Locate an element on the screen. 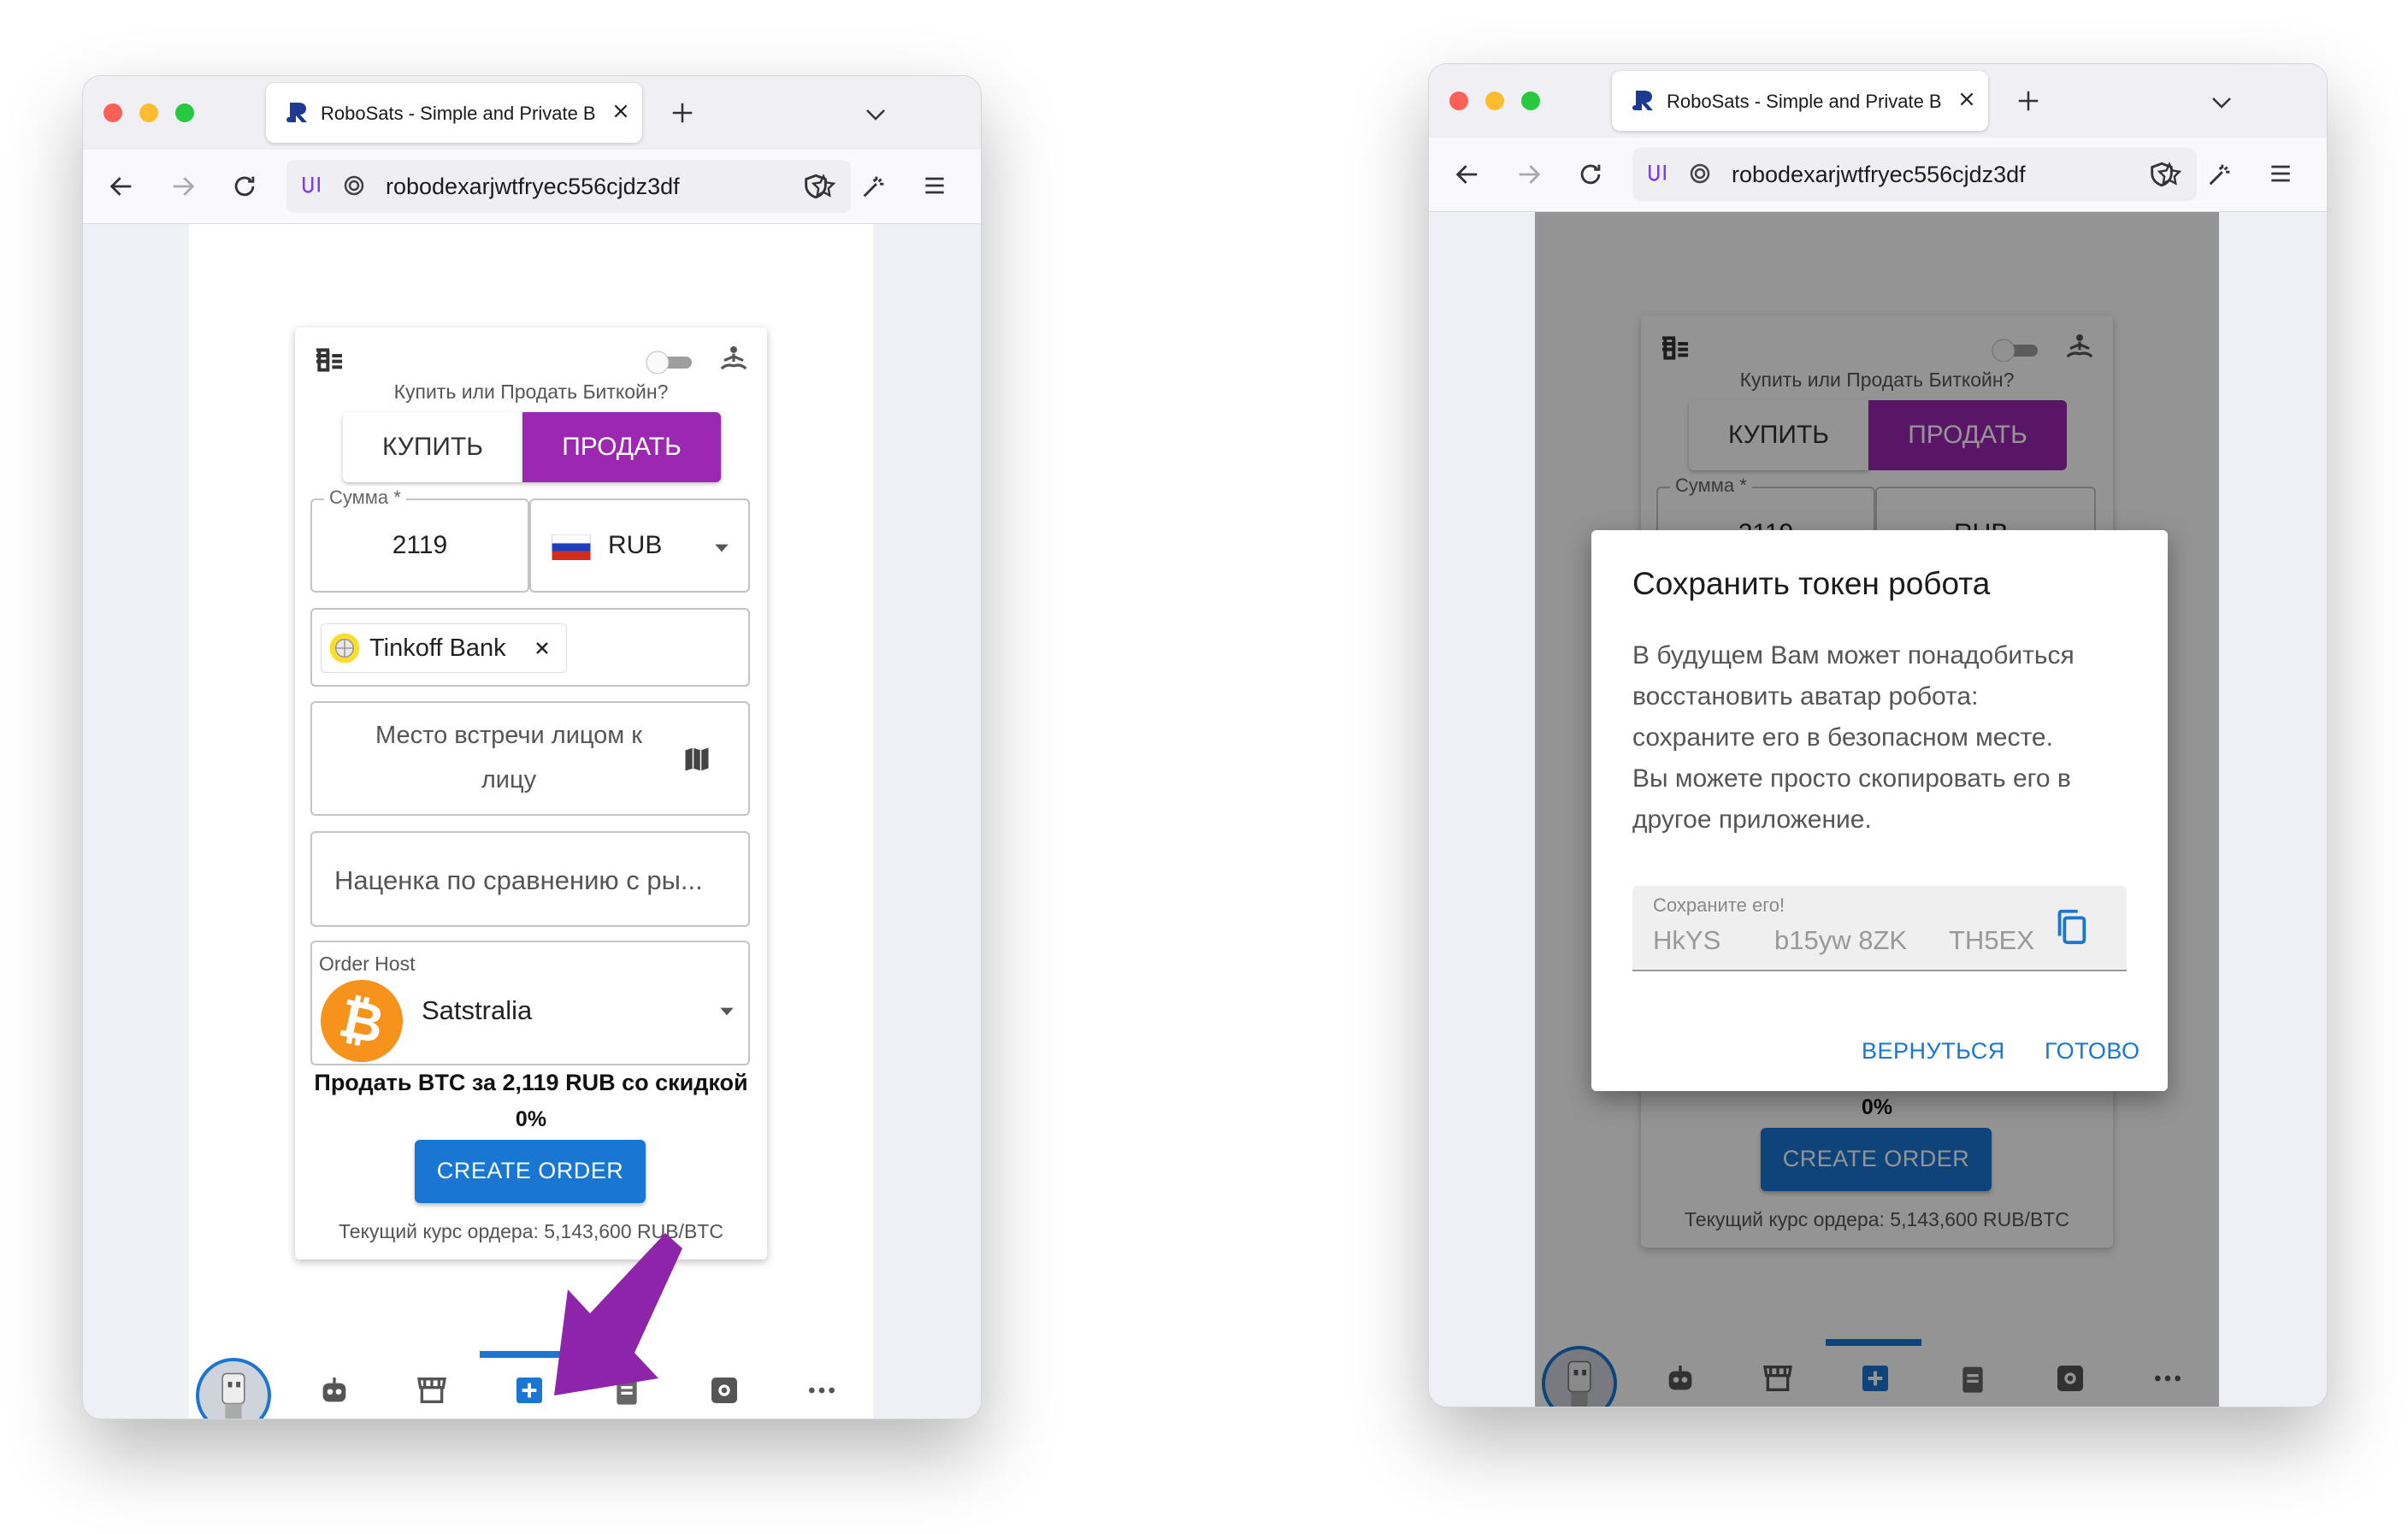 This screenshot has width=2408, height=1534. bitcoin-logo-icon: ₿ is located at coordinates (362, 1021).